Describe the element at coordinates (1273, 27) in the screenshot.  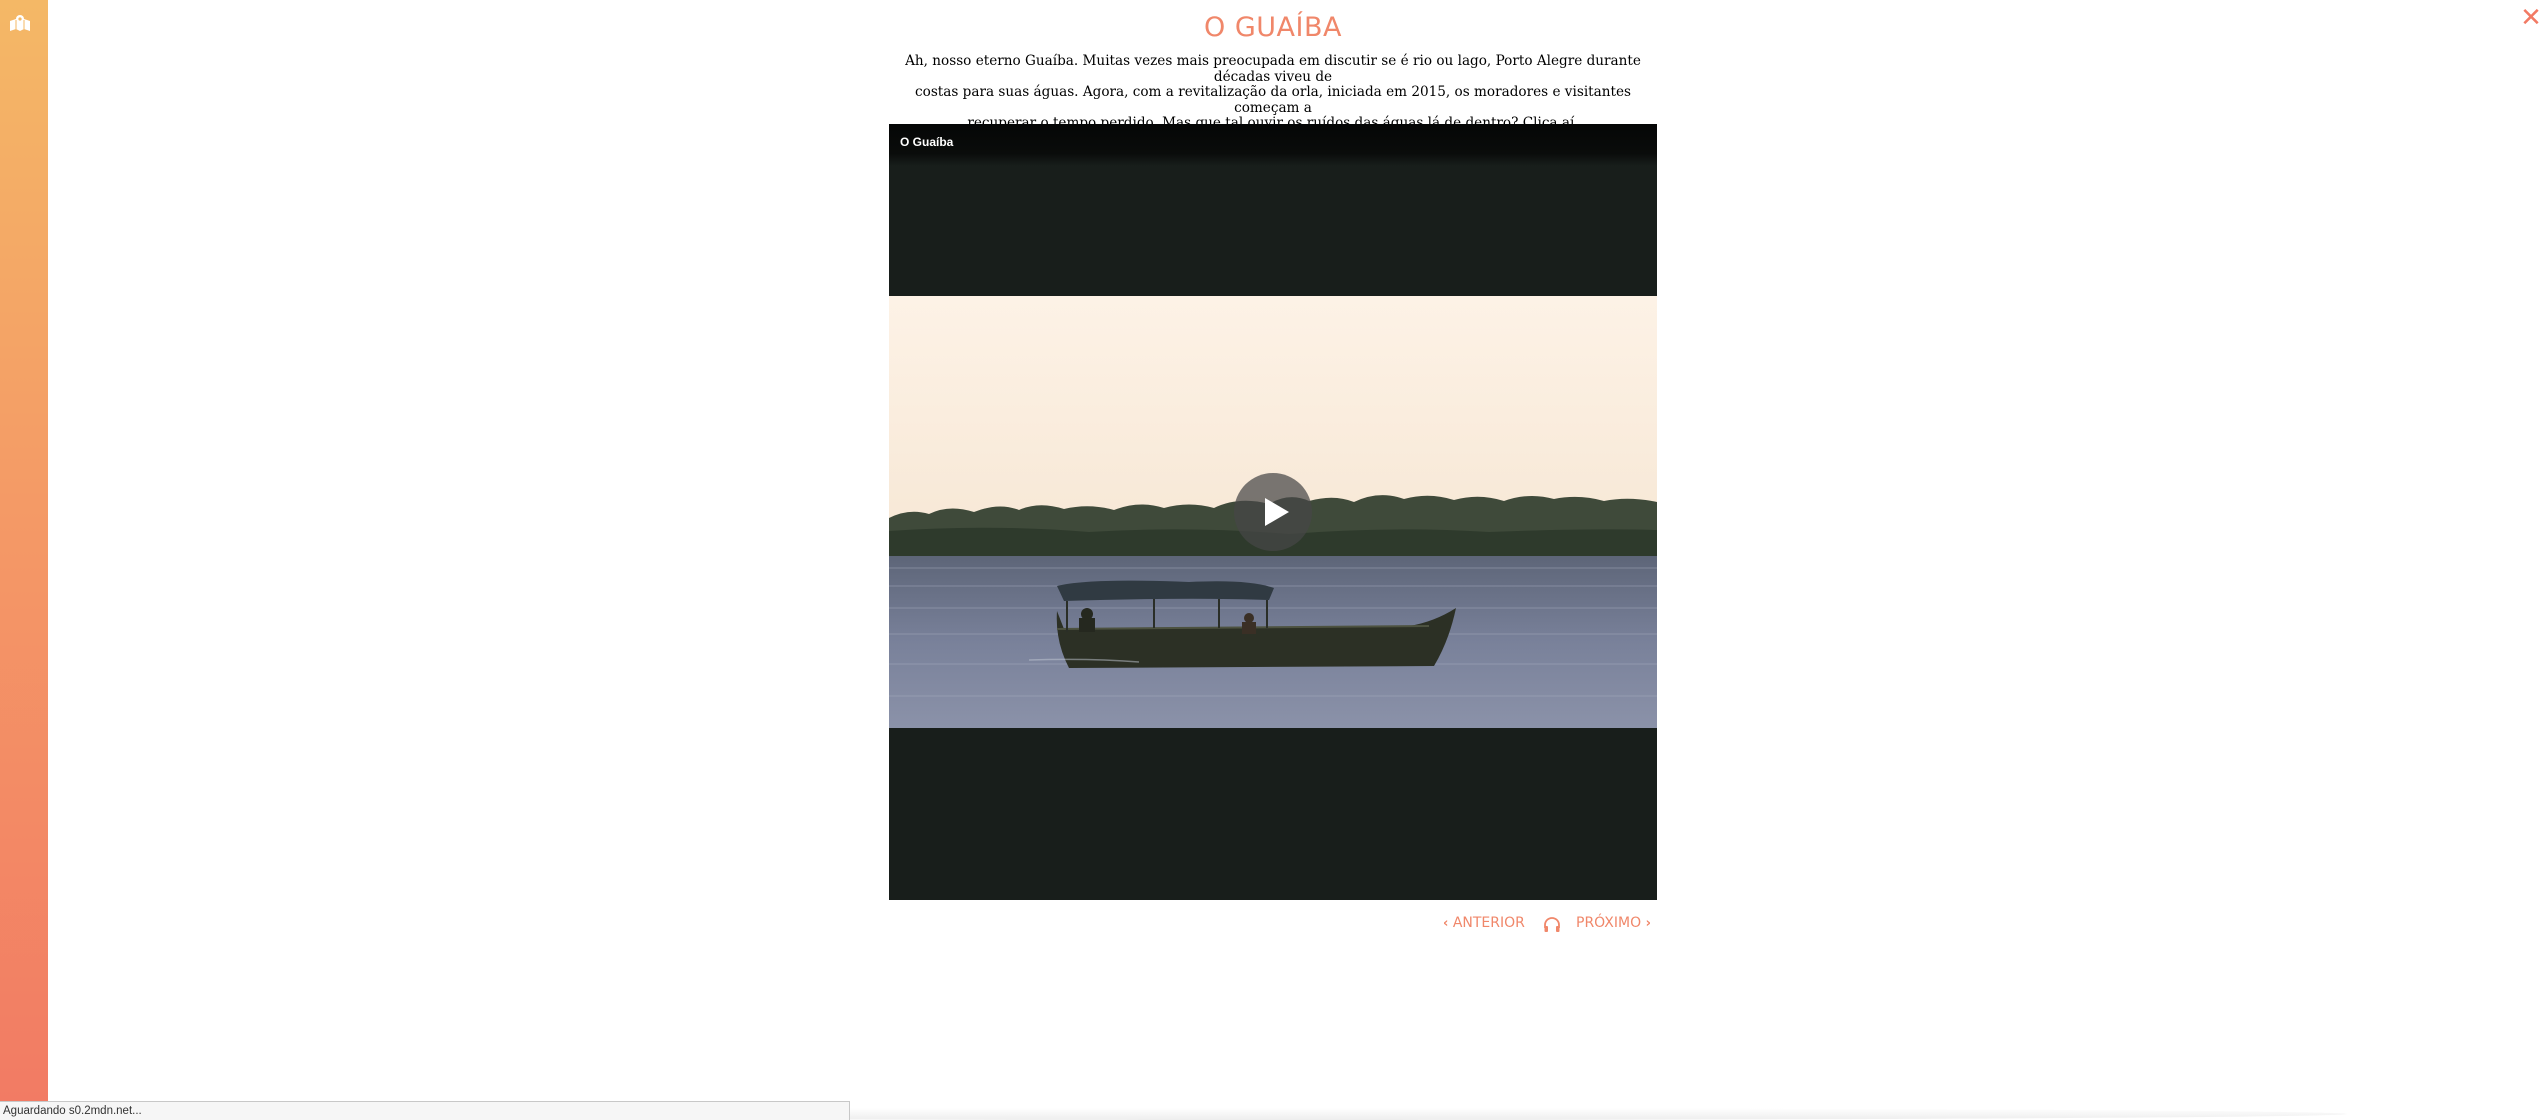
I see `page-title: O GUAÍBA` at that location.